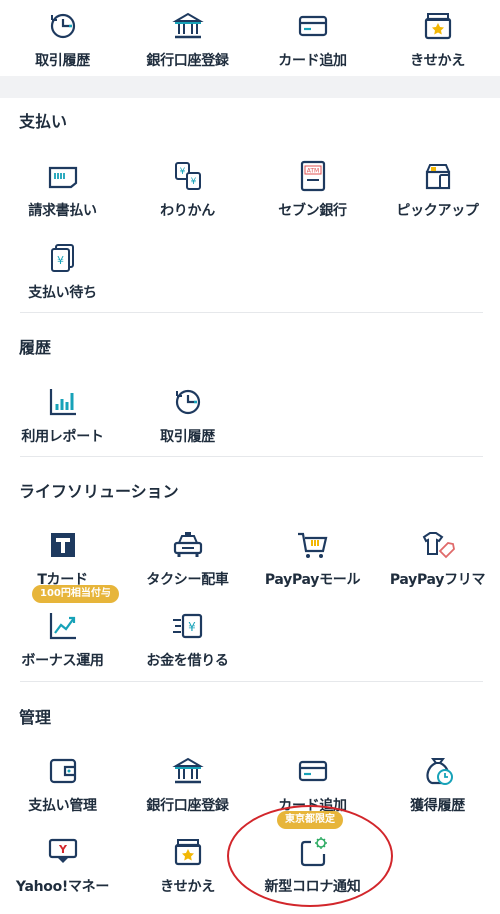 This screenshot has height=914, width=500. I want to click on menu-label: わりかん, so click(187, 211).